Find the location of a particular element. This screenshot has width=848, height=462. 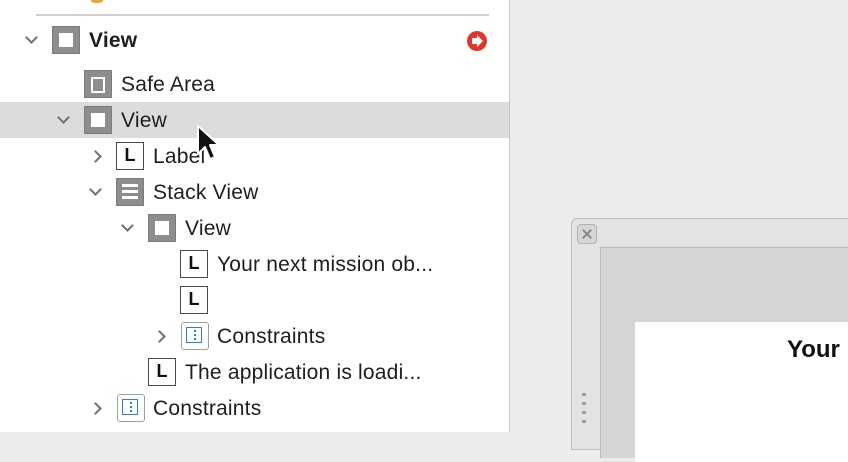

view-controller-icon is located at coordinates (97, 1).